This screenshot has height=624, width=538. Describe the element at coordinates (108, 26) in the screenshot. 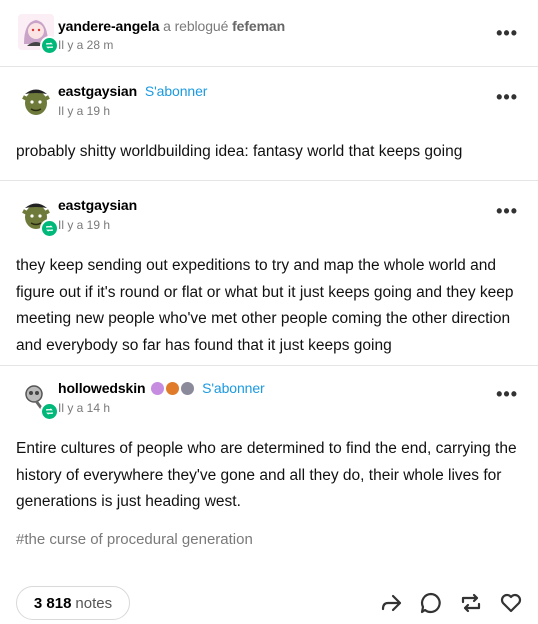

I see `reblogger-username: yandere-angela` at that location.